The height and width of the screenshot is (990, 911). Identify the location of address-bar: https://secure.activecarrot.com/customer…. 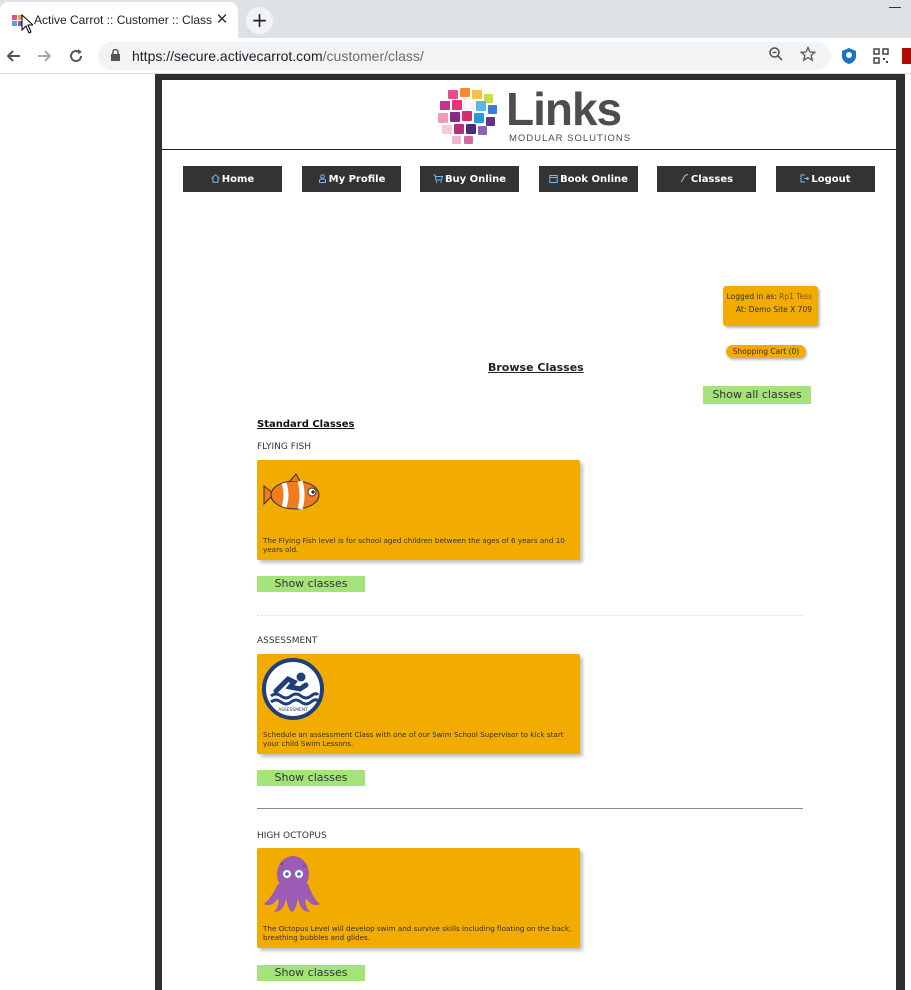
(464, 56).